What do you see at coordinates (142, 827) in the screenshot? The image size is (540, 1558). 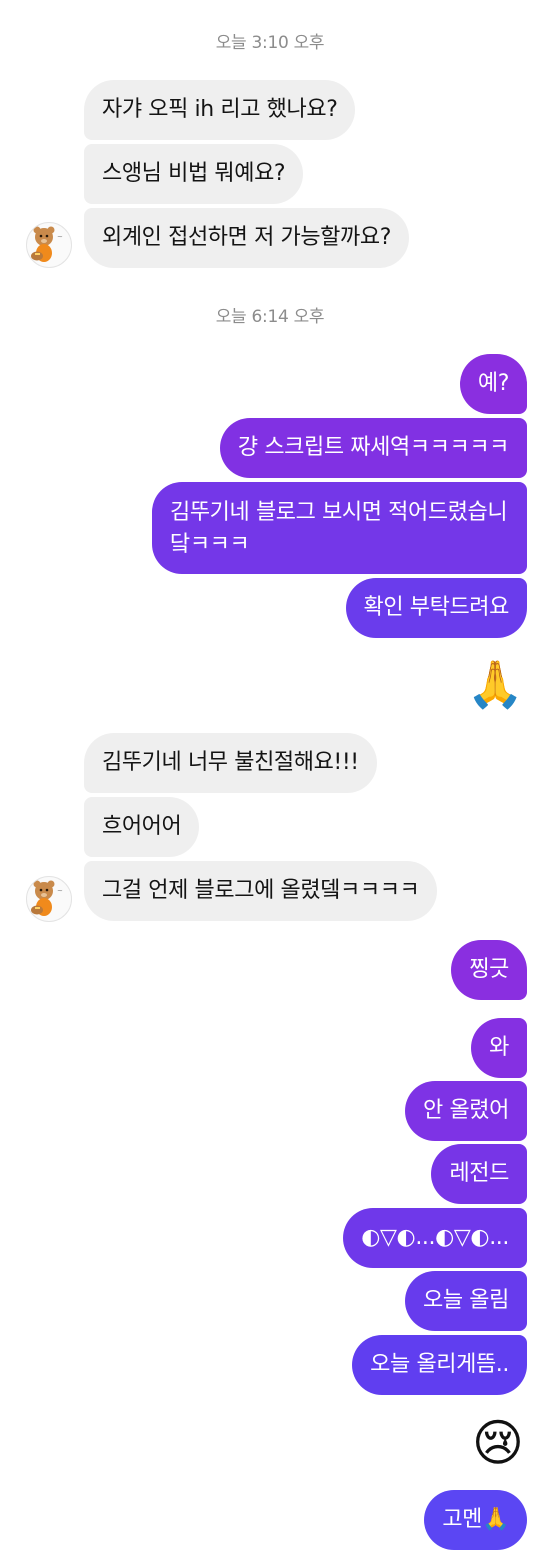 I see `incoming-message: 흐어어어` at bounding box center [142, 827].